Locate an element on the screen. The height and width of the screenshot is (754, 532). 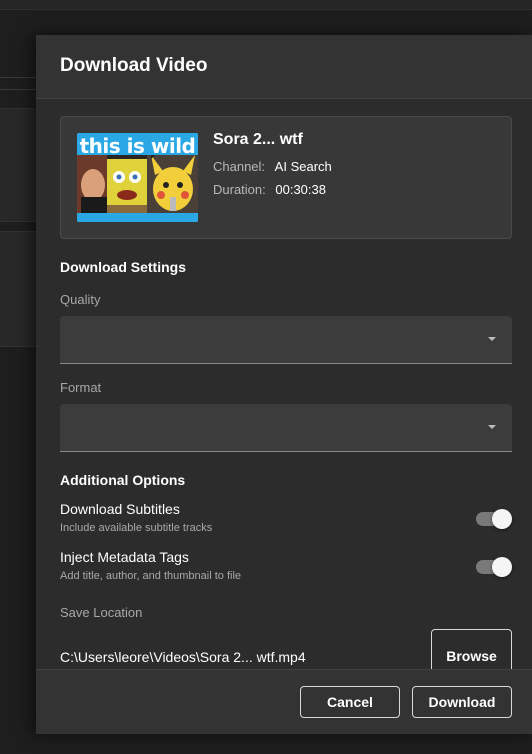
background-topbar is located at coordinates (266, 5).